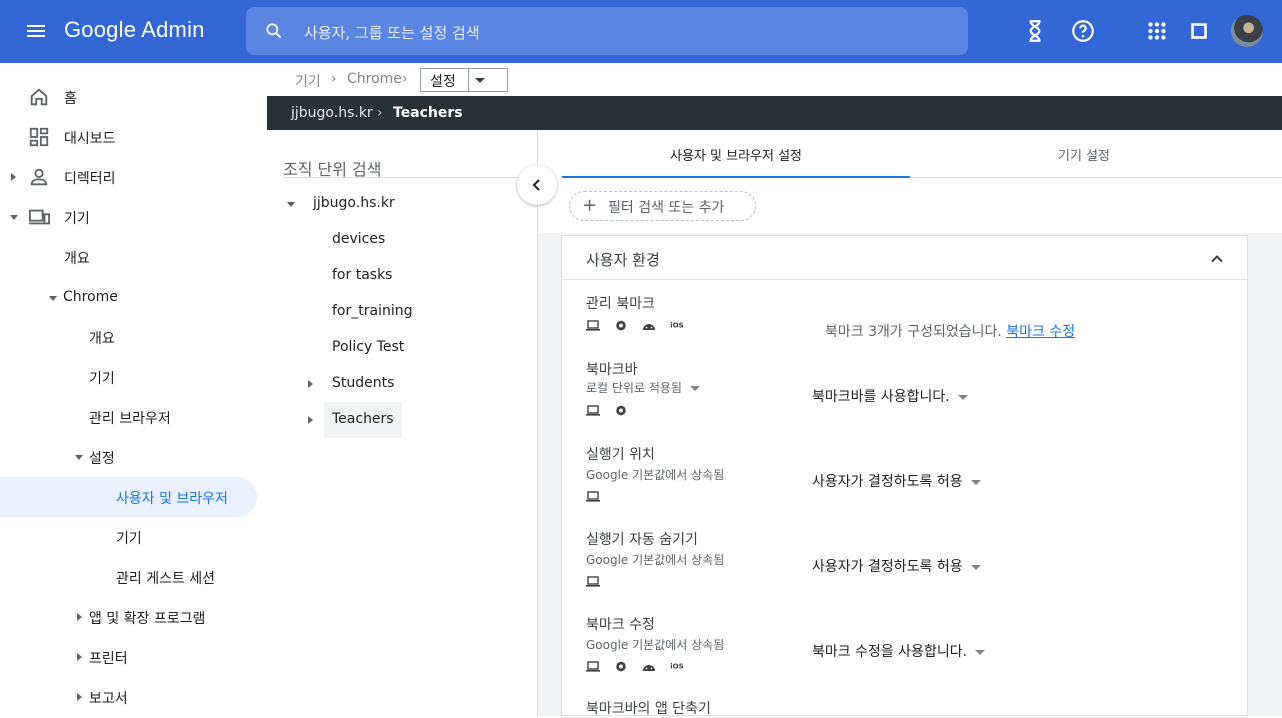 Image resolution: width=1282 pixels, height=718 pixels. What do you see at coordinates (133, 417) in the screenshot?
I see `sidebar-item-managed-browsers: 관리 브라우저` at bounding box center [133, 417].